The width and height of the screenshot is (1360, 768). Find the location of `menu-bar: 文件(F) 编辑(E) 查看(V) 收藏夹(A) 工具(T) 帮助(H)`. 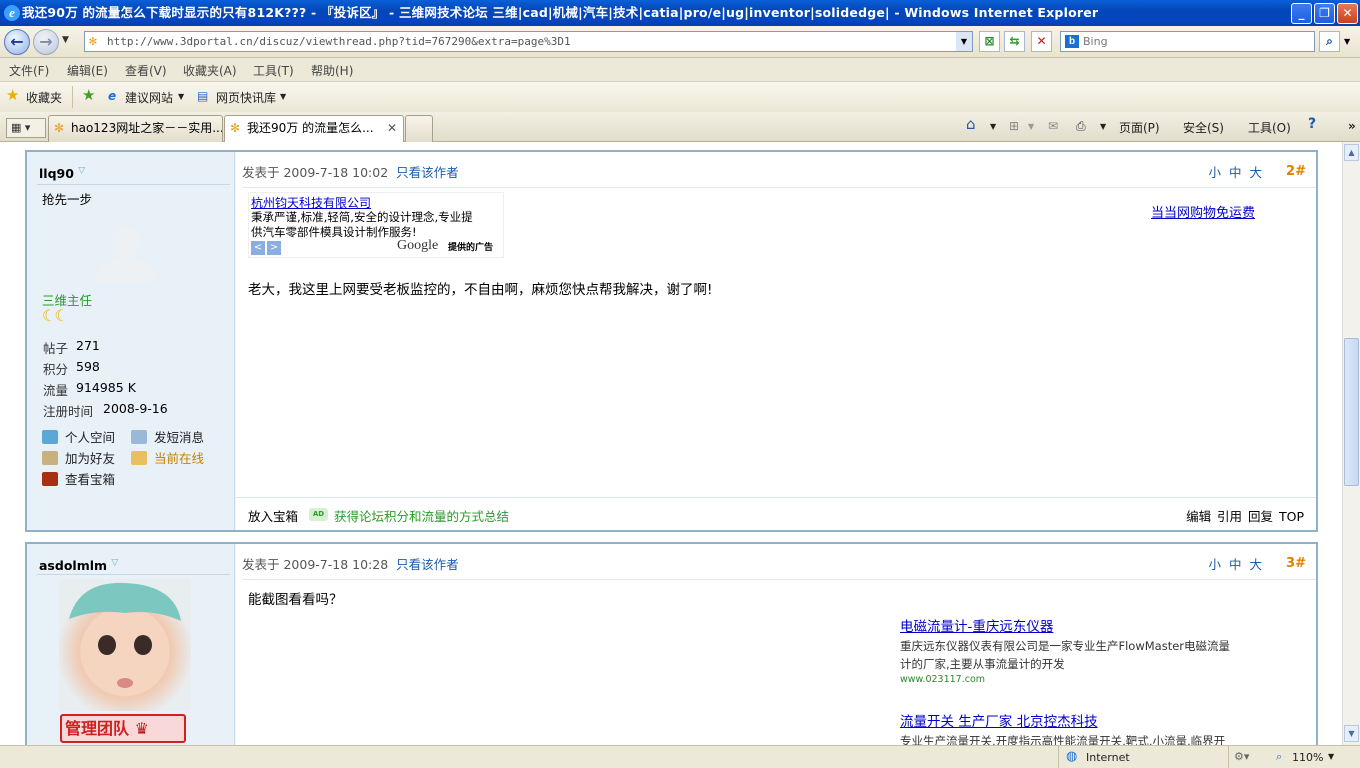

menu-bar: 文件(F) 编辑(E) 查看(V) 收藏夹(A) 工具(T) 帮助(H) is located at coordinates (680, 70).